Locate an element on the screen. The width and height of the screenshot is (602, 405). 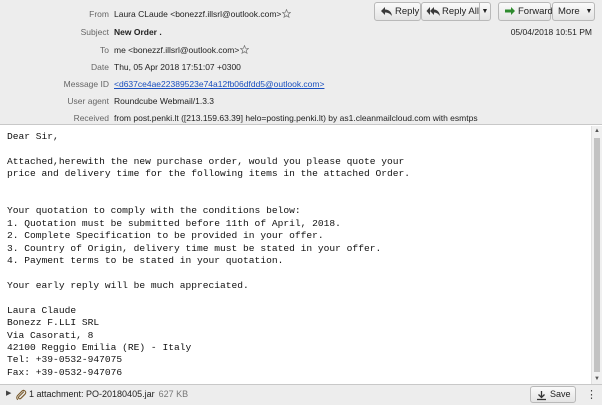
reply-icon is located at coordinates (386, 14).